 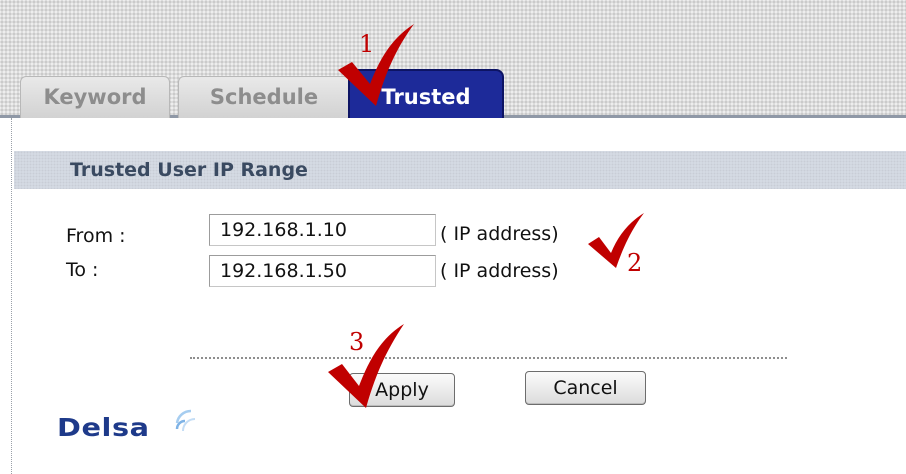 What do you see at coordinates (488, 358) in the screenshot?
I see `button-separator` at bounding box center [488, 358].